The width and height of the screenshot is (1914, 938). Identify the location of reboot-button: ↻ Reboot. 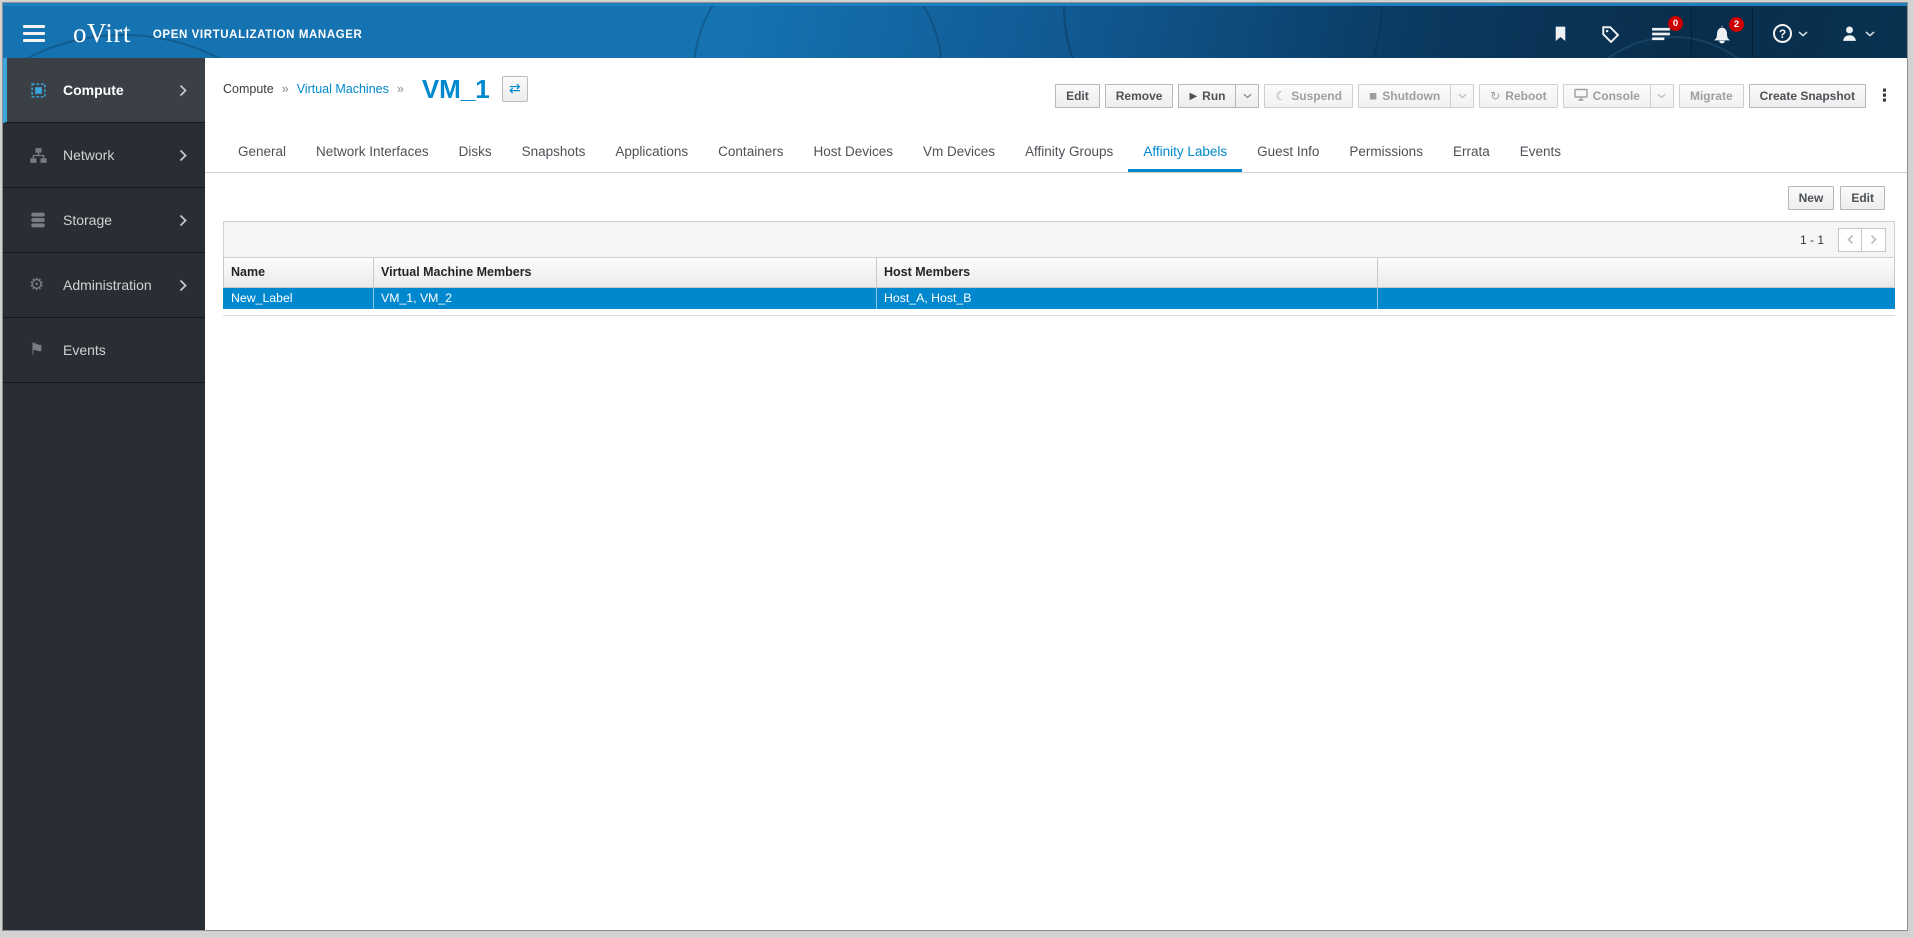
(1518, 96).